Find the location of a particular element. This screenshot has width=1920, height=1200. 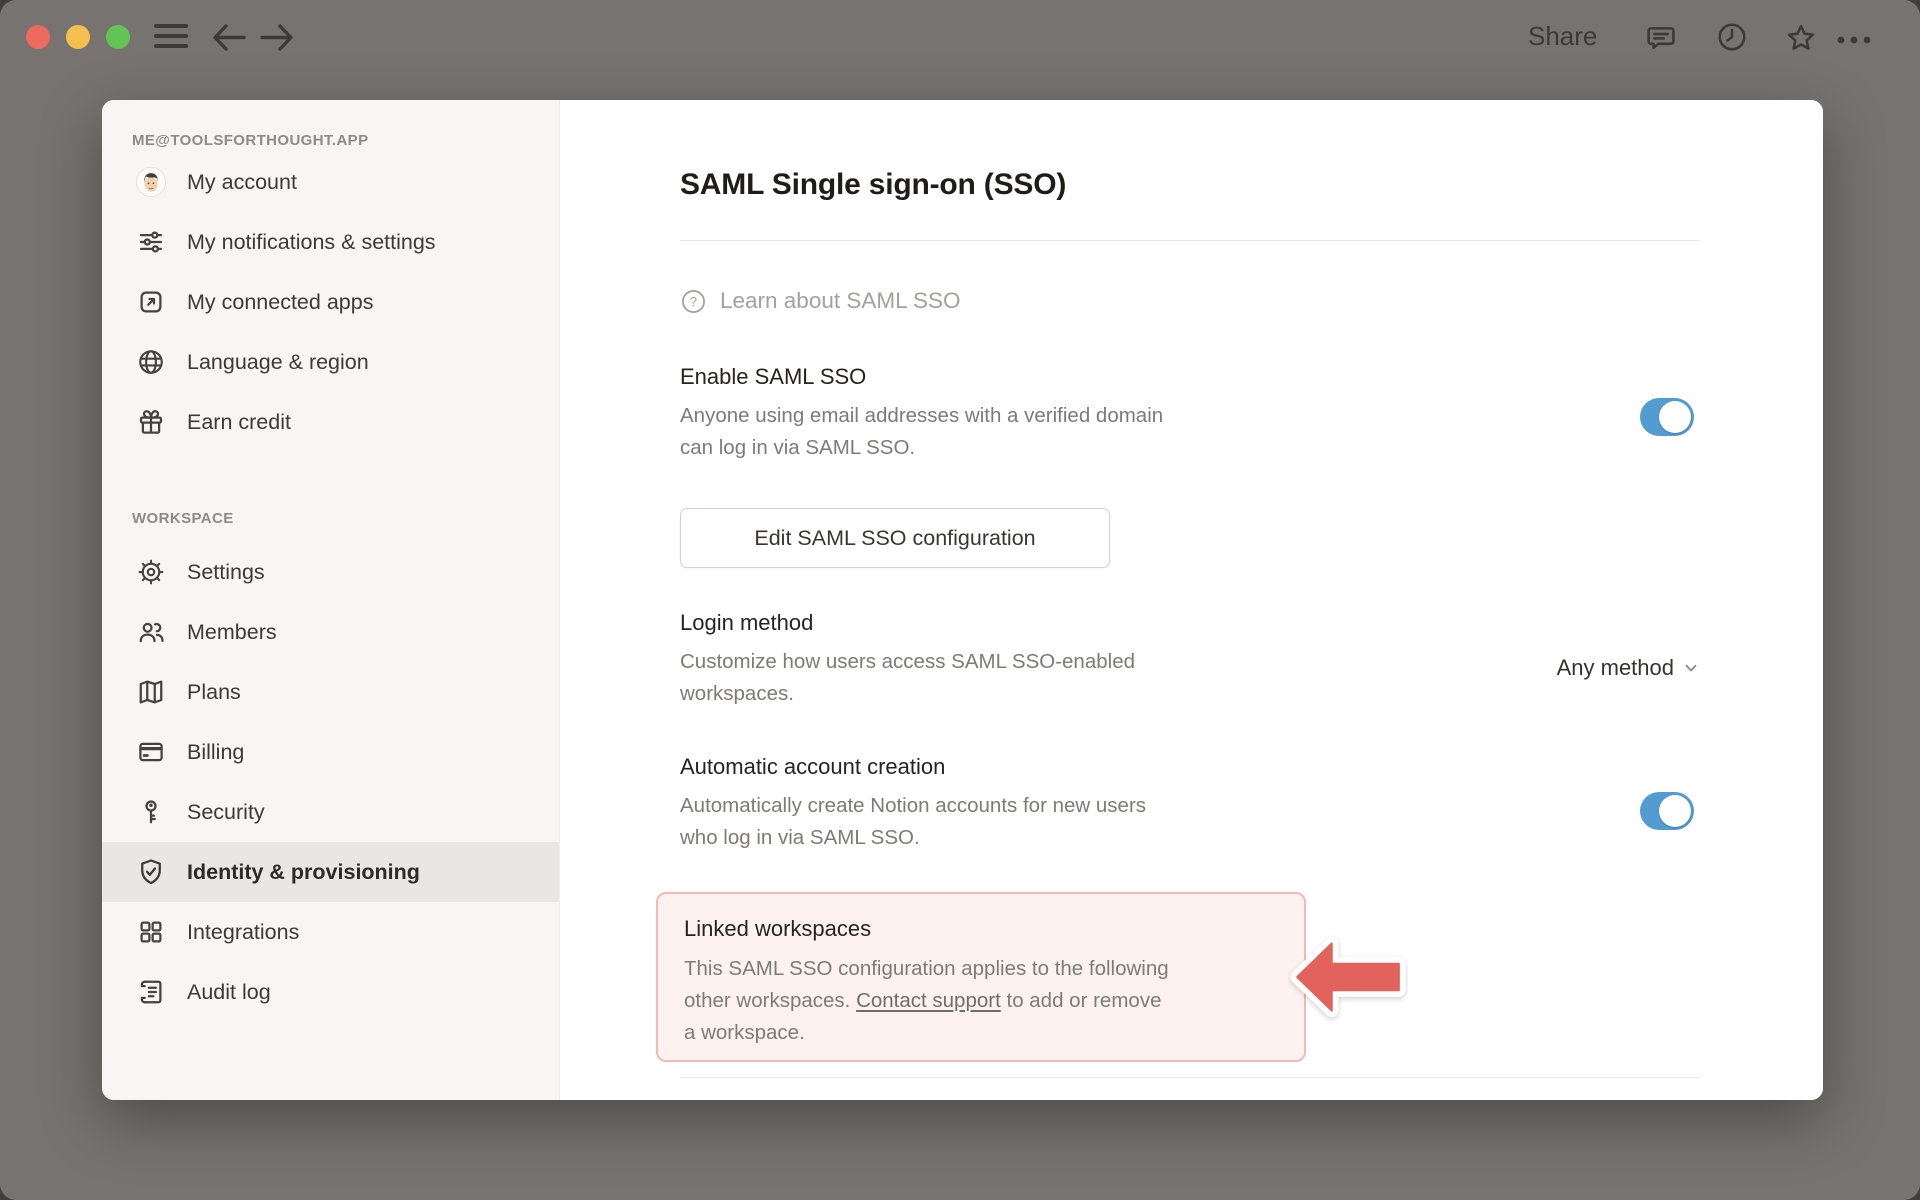

sidebar-item-notifications-settings: My notifications & settings is located at coordinates (330, 242).